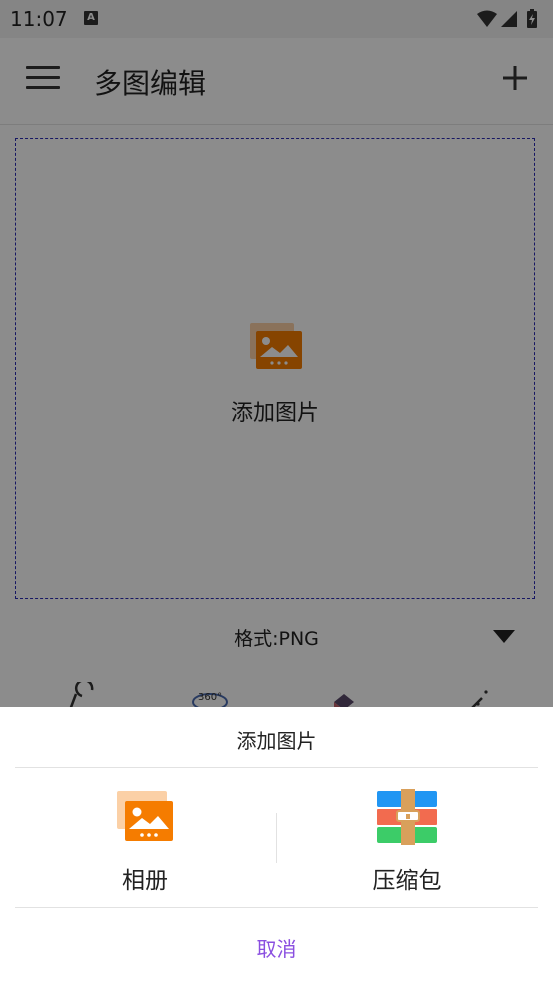 This screenshot has height=983, width=553. I want to click on album-option: 相册, so click(145, 844).